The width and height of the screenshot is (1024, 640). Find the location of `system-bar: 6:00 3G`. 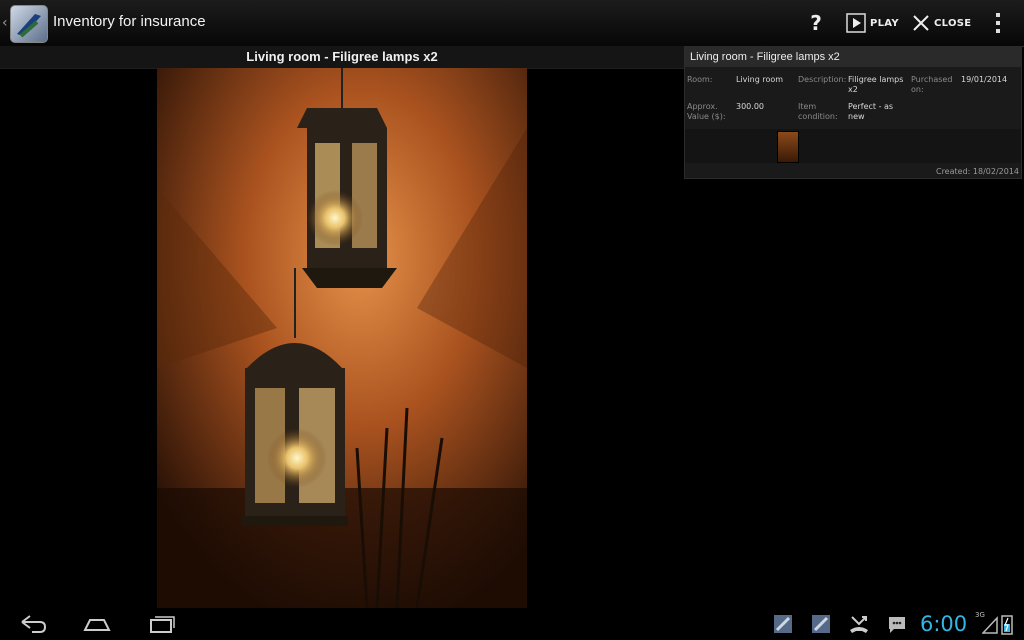

system-bar: 6:00 3G is located at coordinates (512, 624).